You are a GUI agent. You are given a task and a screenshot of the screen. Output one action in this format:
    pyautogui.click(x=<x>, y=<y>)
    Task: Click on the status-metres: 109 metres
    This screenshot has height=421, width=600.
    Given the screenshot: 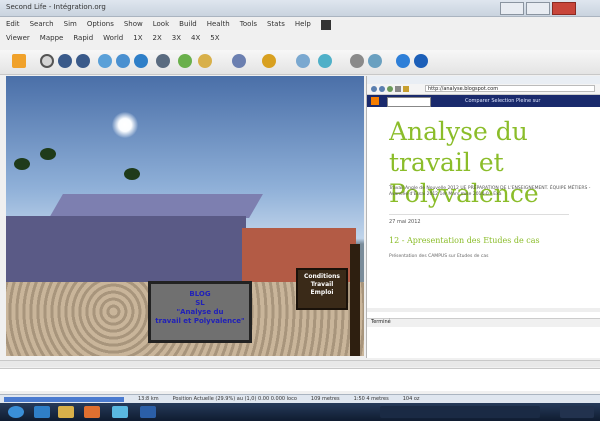 What is the action you would take?
    pyautogui.click(x=325, y=399)
    